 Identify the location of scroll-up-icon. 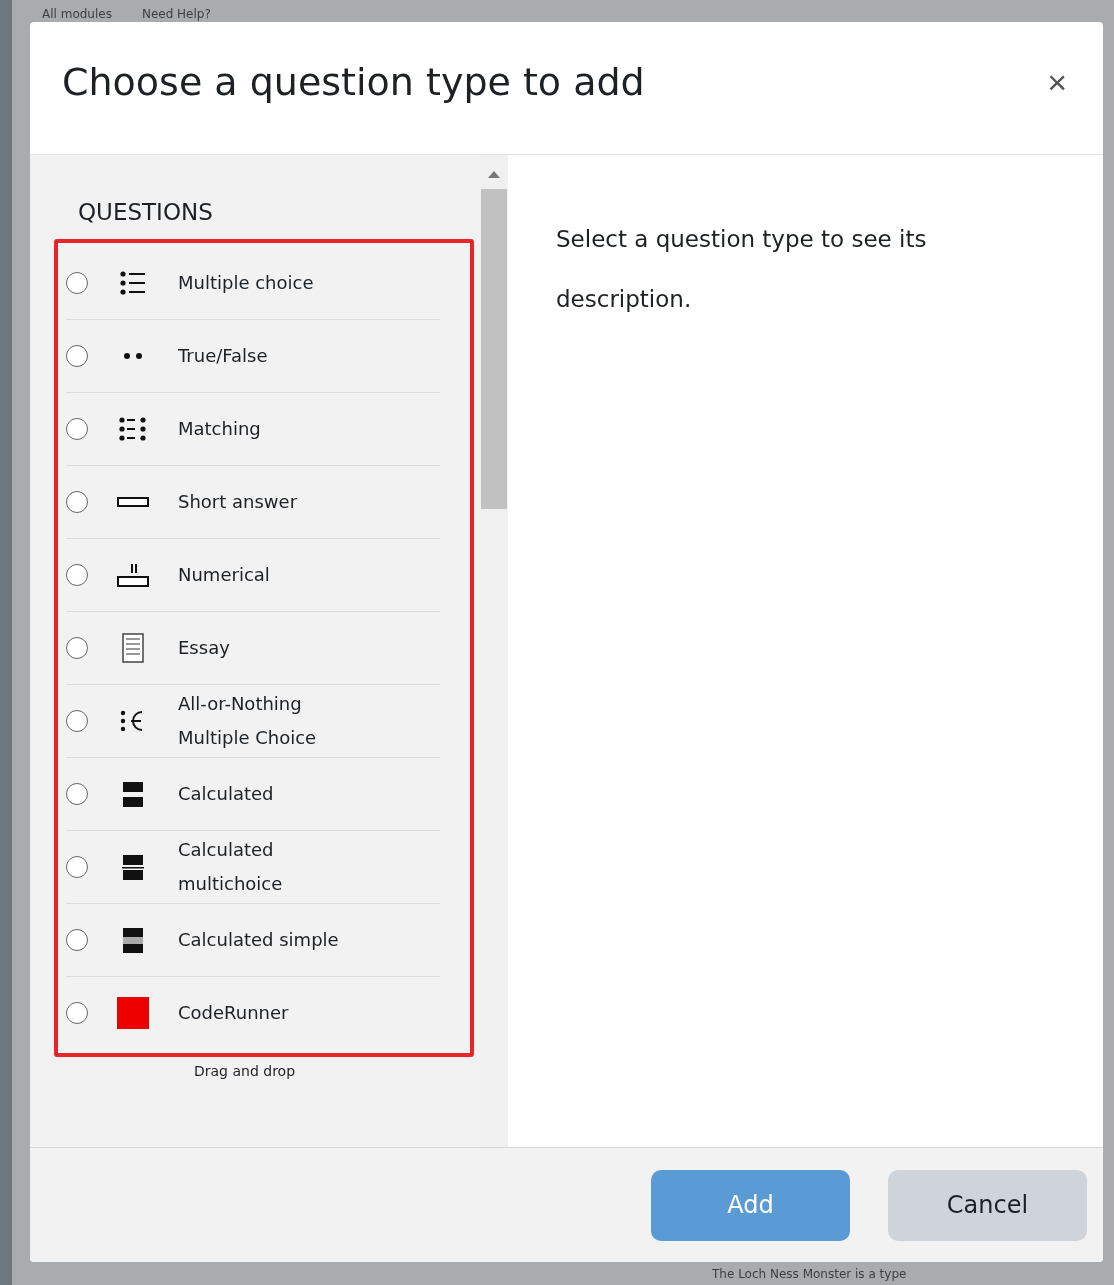
(494, 174).